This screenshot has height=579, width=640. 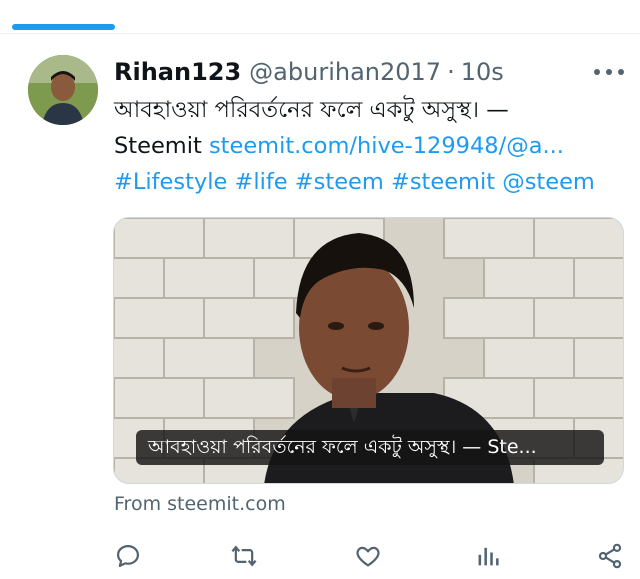 I want to click on card-source: From steemit.com, so click(x=200, y=504).